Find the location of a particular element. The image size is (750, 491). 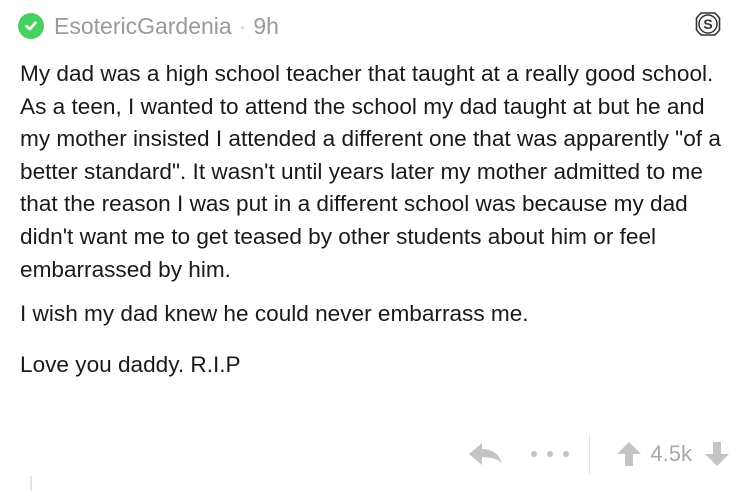

vote-score: 4.5k is located at coordinates (671, 453).